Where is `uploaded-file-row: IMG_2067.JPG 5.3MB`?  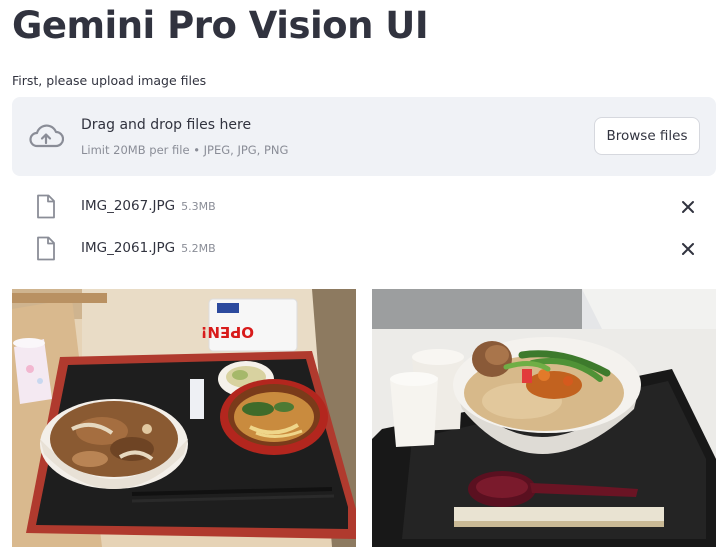 uploaded-file-row: IMG_2067.JPG 5.3MB is located at coordinates (364, 207).